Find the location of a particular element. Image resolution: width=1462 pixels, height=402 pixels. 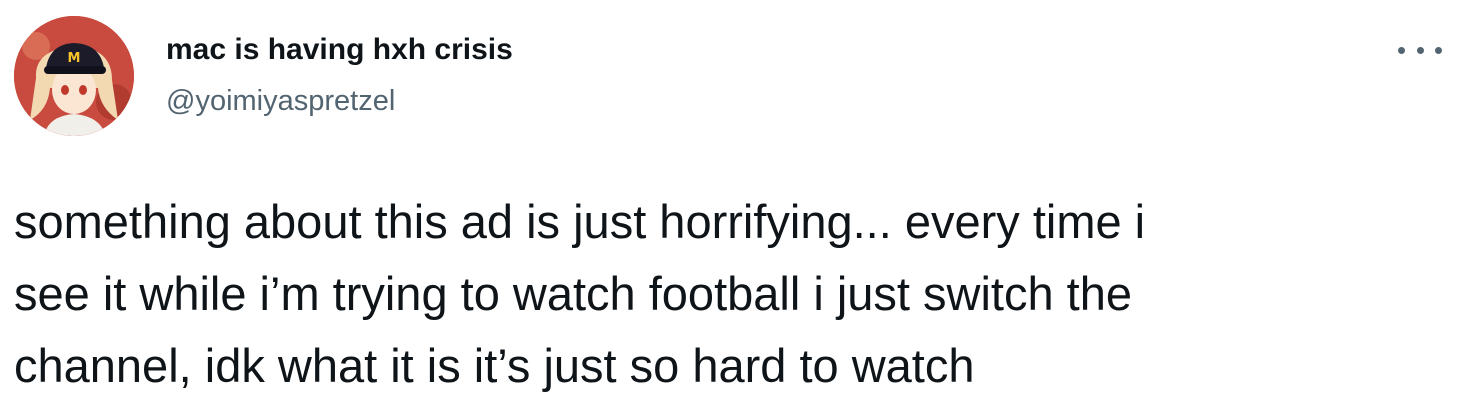

profile-avatar: M is located at coordinates (74, 76).